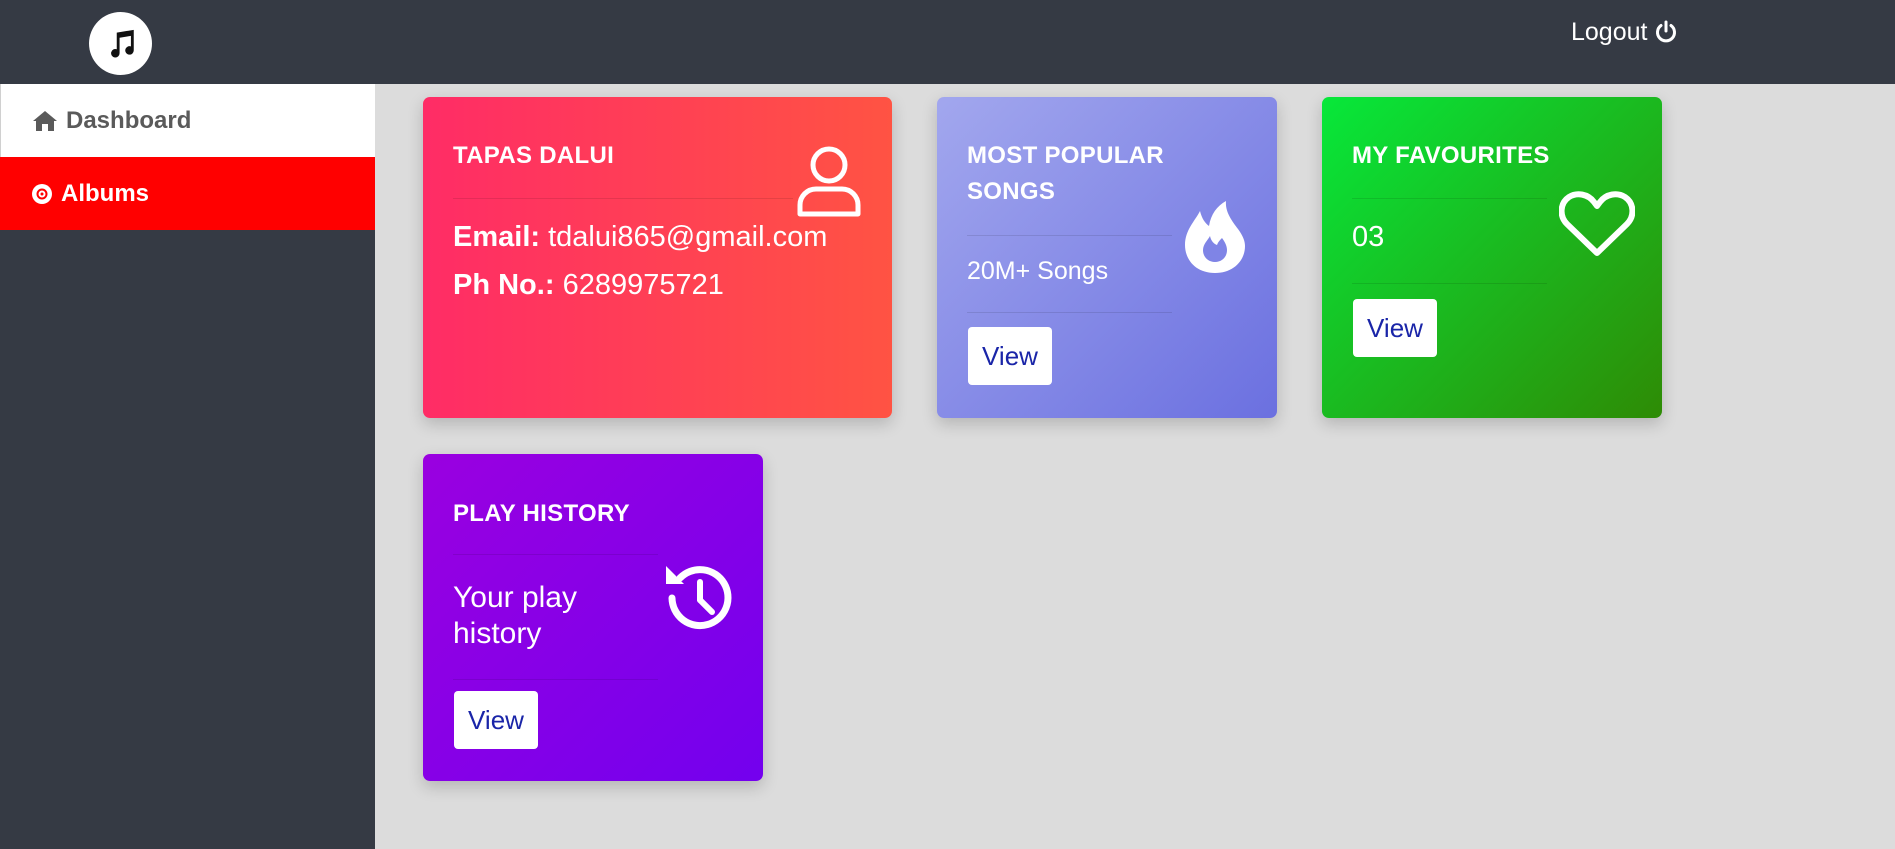  Describe the element at coordinates (1597, 223) in the screenshot. I see `heart-icon` at that location.